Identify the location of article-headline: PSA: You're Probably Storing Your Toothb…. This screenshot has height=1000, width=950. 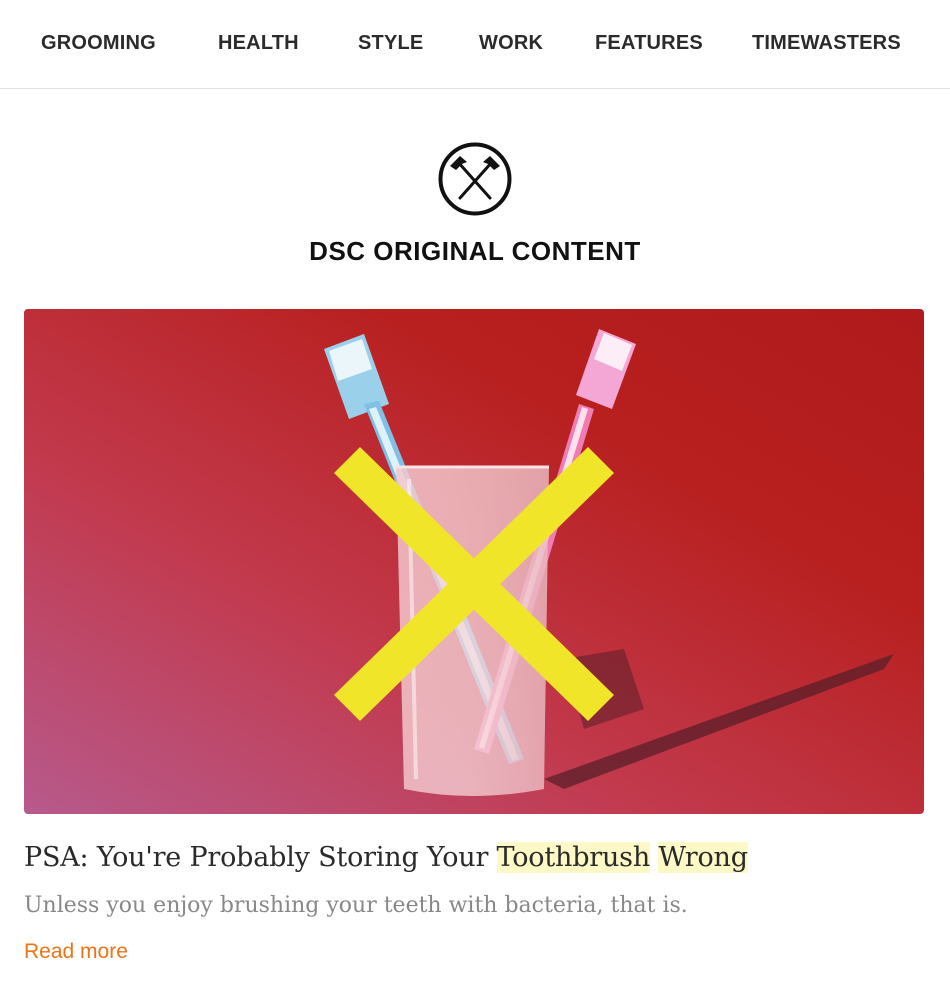
(386, 857).